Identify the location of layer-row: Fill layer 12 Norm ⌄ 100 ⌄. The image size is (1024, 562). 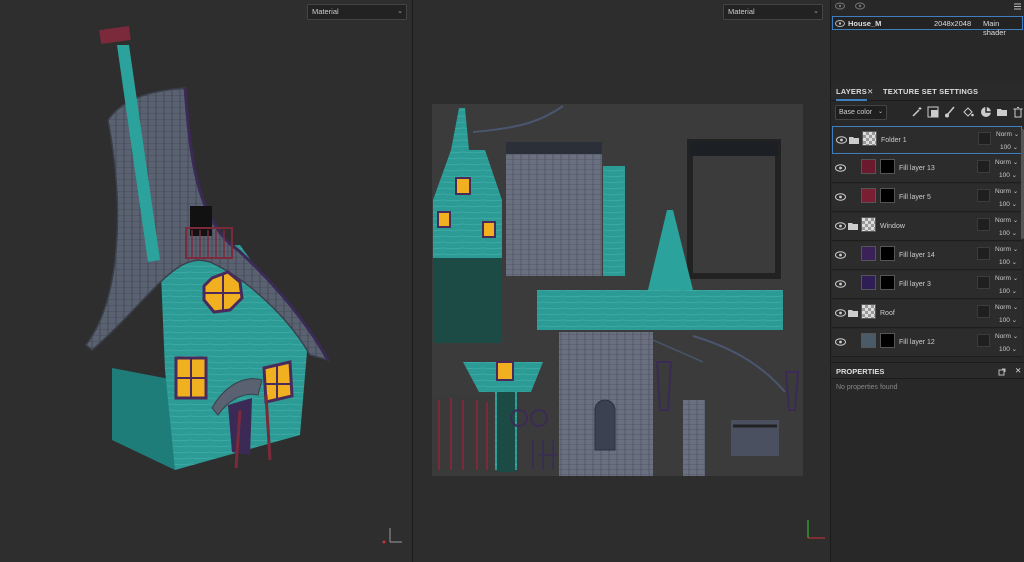
(927, 343).